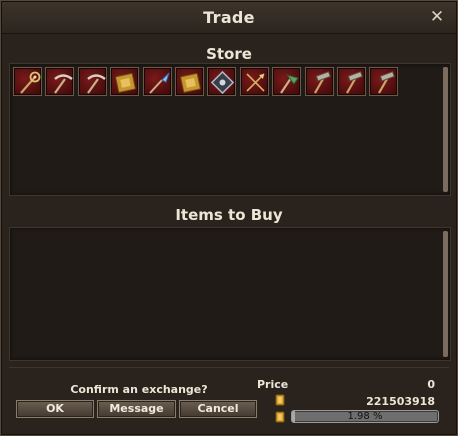 Image resolution: width=458 pixels, height=436 pixels. Describe the element at coordinates (400, 401) in the screenshot. I see `gold-amount: 221503918` at that location.